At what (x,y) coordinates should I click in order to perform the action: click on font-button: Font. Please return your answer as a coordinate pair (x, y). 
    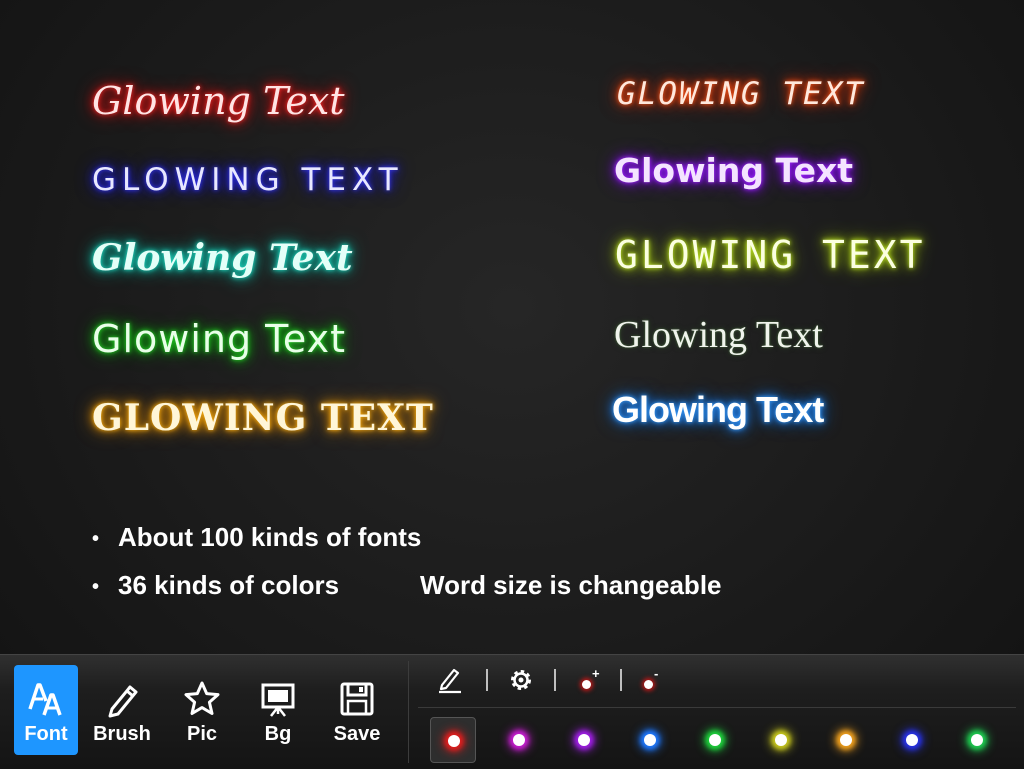
    Looking at the image, I should click on (46, 710).